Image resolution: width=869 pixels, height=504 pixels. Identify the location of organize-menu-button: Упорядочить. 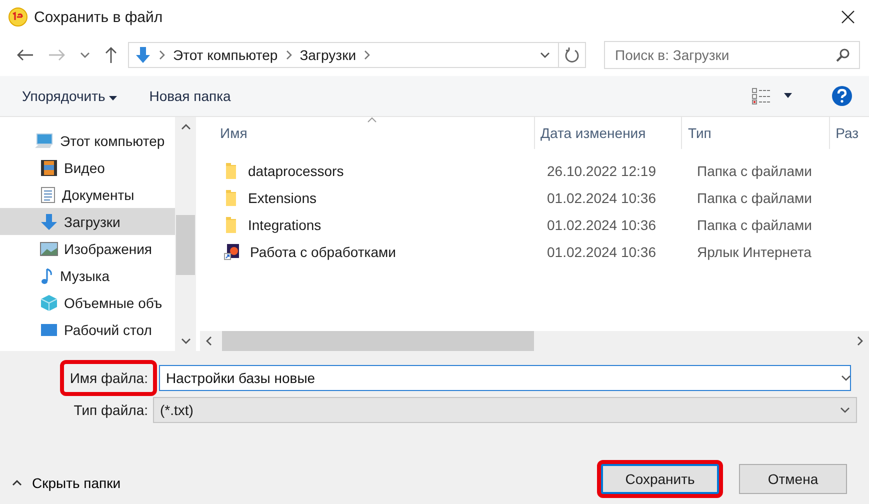
(70, 96).